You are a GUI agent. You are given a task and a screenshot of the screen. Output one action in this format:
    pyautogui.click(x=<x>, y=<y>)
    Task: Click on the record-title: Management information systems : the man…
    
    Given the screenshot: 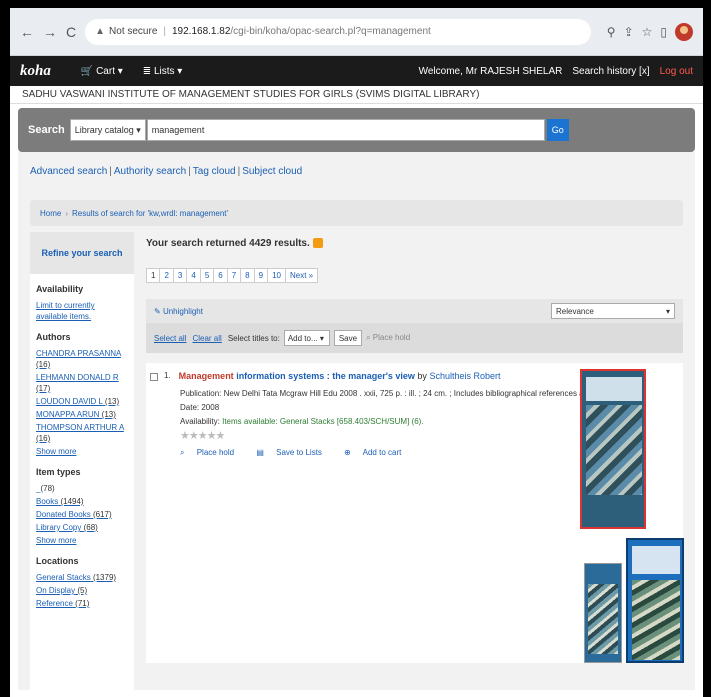 What is the action you would take?
    pyautogui.click(x=340, y=376)
    